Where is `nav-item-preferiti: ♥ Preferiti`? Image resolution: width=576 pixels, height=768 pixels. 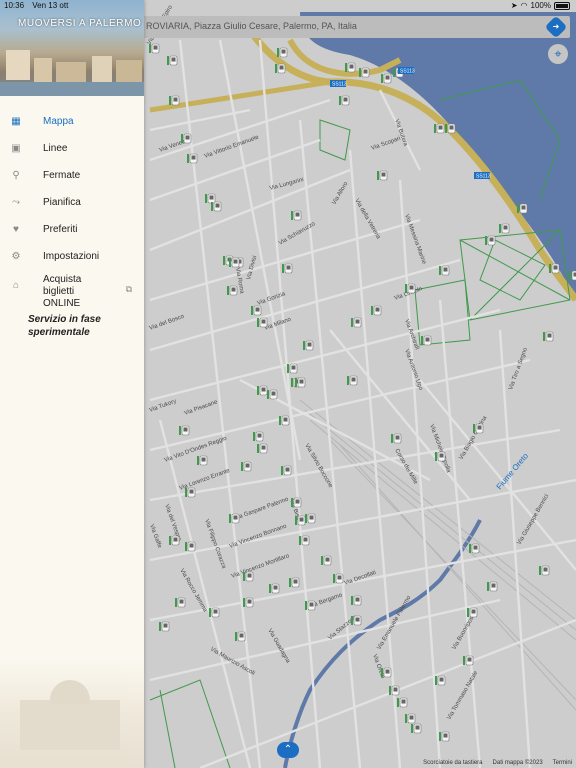 nav-item-preferiti: ♥ Preferiti is located at coordinates (72, 229).